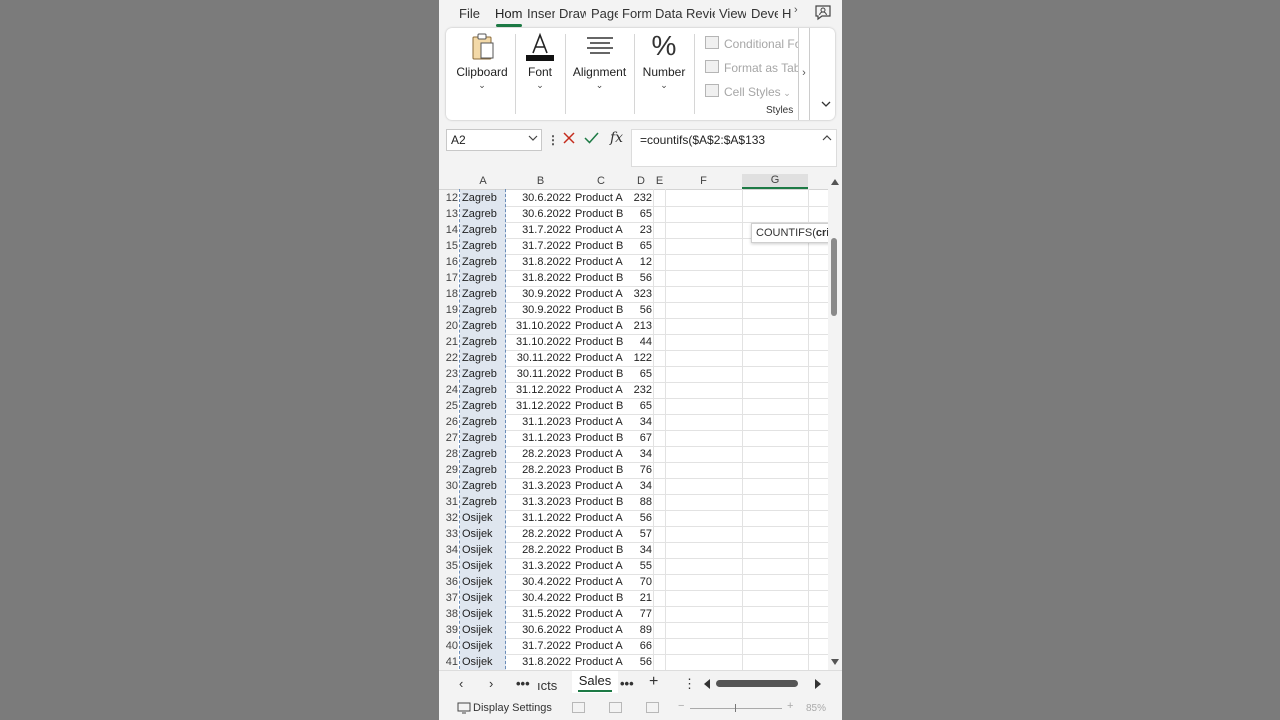 This screenshot has width=1280, height=720. What do you see at coordinates (578, 707) in the screenshot?
I see `normal-view-icon` at bounding box center [578, 707].